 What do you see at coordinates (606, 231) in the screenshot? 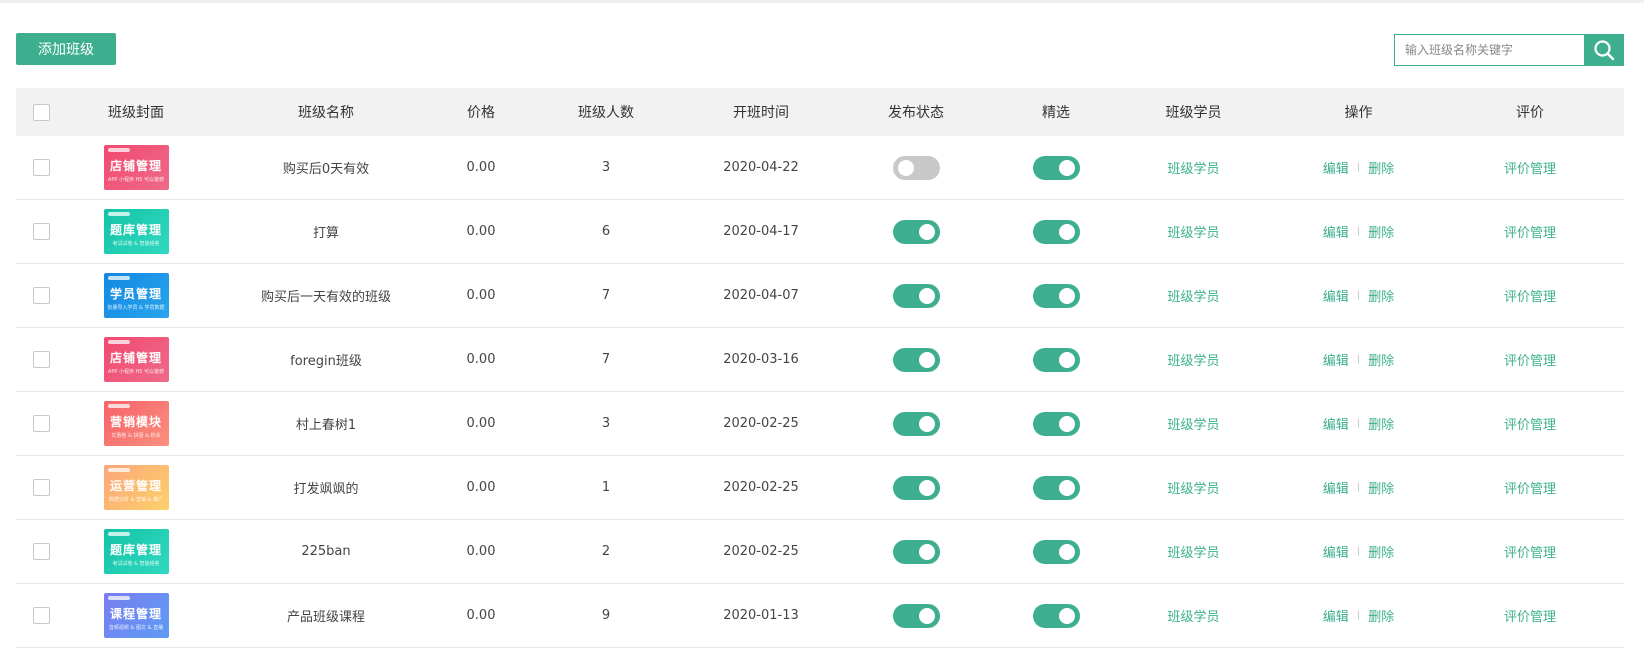
I see `class-student-count: 6` at bounding box center [606, 231].